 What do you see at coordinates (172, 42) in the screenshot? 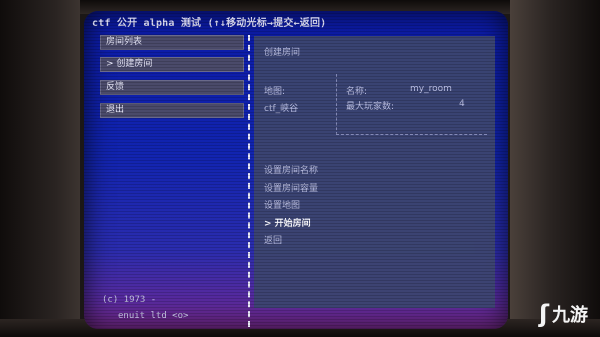
I see `sidebar-item-room-list: 房间列表` at bounding box center [172, 42].